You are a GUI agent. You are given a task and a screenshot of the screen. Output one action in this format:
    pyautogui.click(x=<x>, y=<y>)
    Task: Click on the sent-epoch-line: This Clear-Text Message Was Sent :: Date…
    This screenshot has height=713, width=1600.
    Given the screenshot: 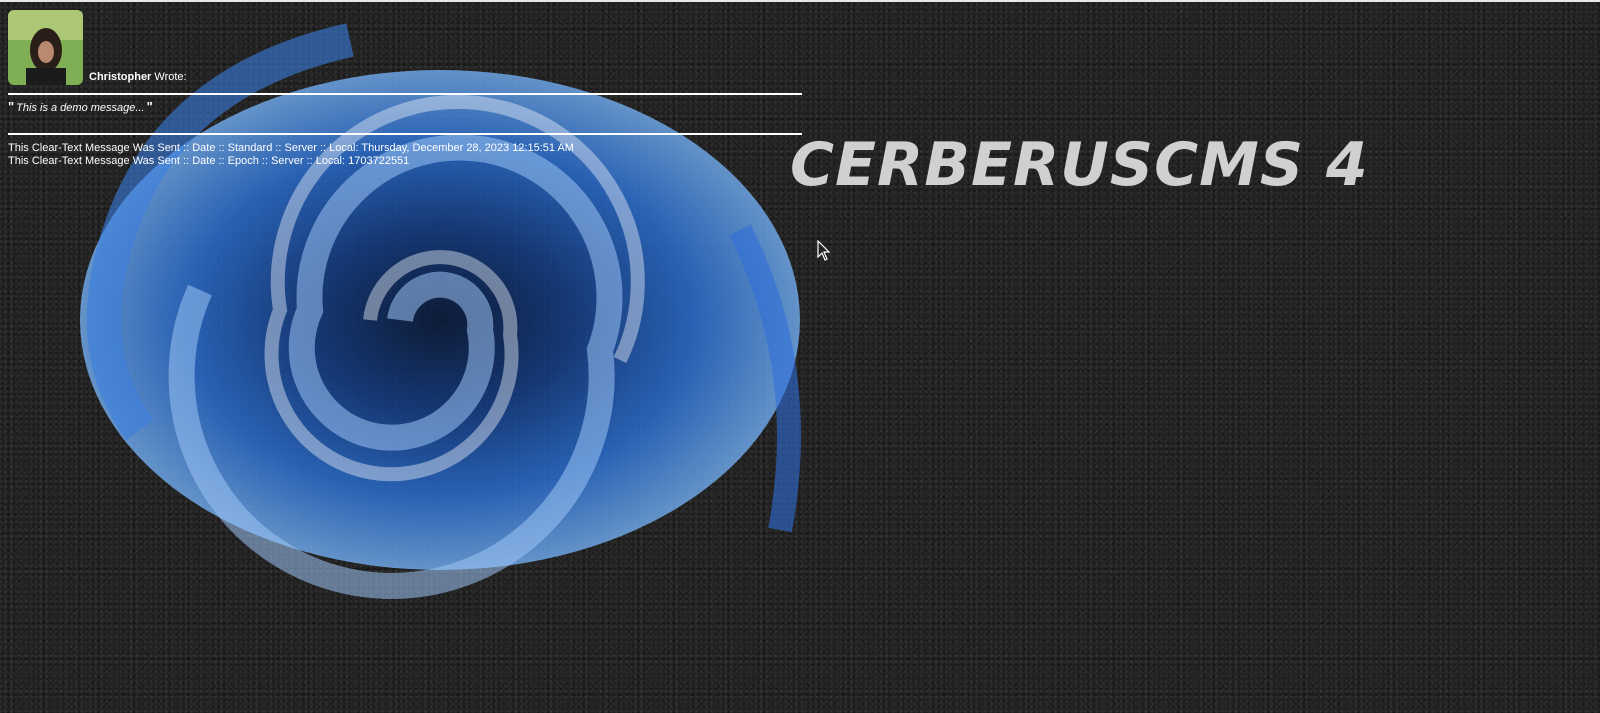 What is the action you would take?
    pyautogui.click(x=209, y=161)
    